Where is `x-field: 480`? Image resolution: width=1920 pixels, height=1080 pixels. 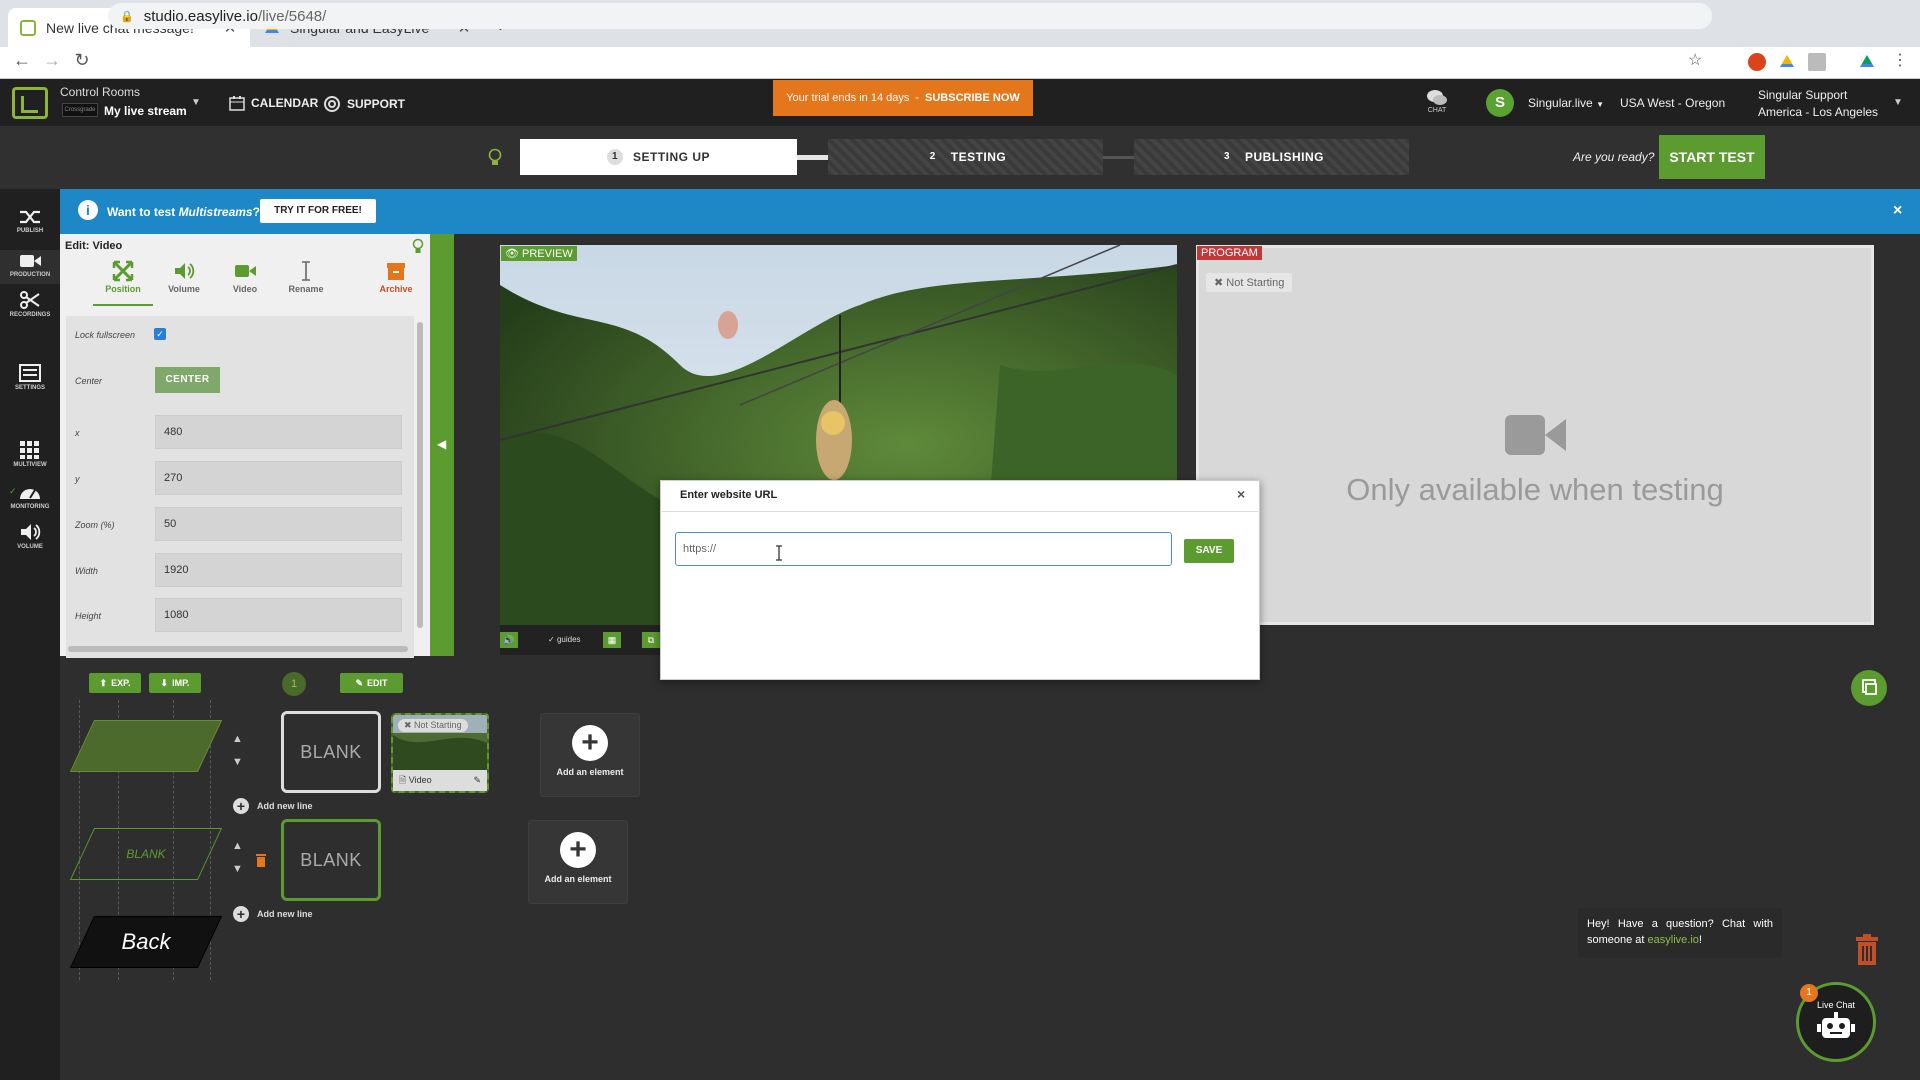 x-field: 480 is located at coordinates (278, 432).